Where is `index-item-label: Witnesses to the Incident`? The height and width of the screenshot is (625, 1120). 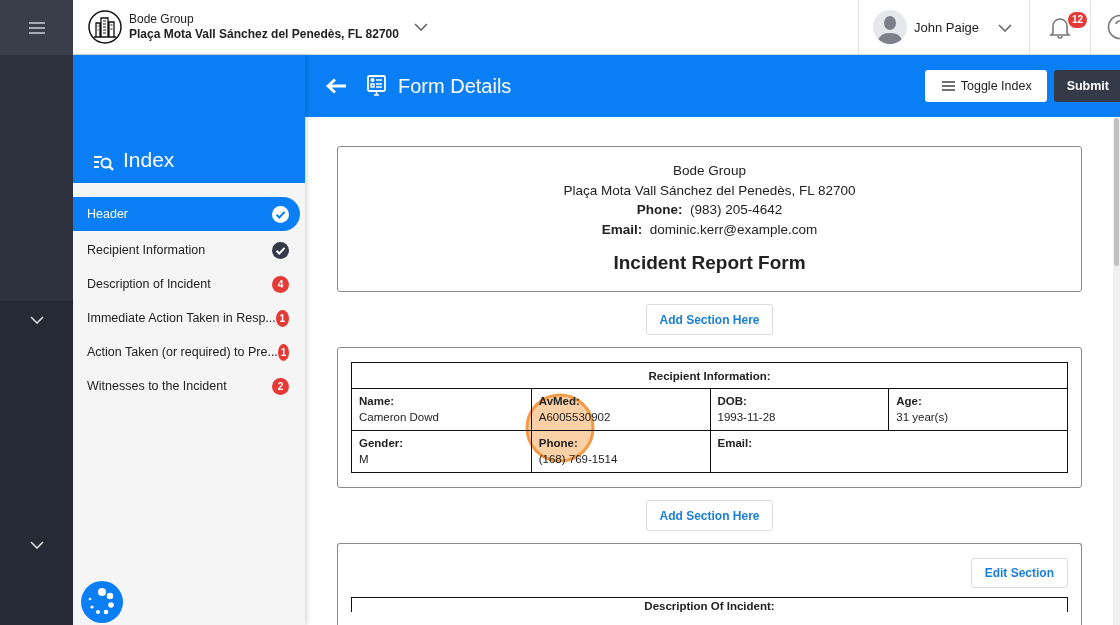
index-item-label: Witnesses to the Incident is located at coordinates (157, 386).